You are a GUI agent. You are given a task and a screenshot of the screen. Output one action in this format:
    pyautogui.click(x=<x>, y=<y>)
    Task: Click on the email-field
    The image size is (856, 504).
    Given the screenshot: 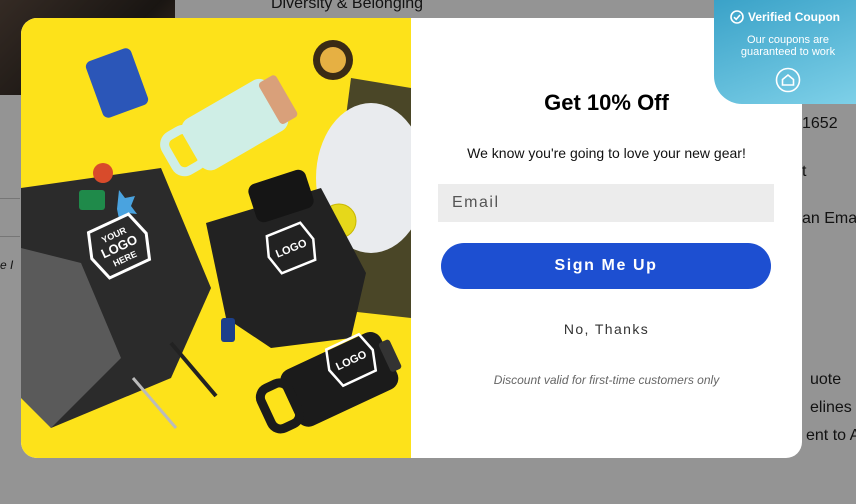 What is the action you would take?
    pyautogui.click(x=606, y=203)
    